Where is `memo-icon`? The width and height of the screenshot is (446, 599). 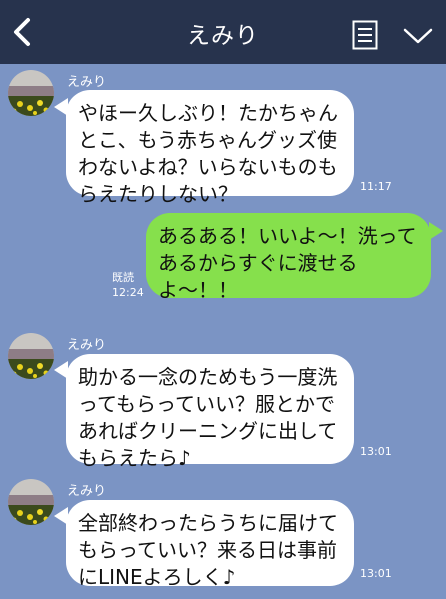
memo-icon is located at coordinates (365, 35).